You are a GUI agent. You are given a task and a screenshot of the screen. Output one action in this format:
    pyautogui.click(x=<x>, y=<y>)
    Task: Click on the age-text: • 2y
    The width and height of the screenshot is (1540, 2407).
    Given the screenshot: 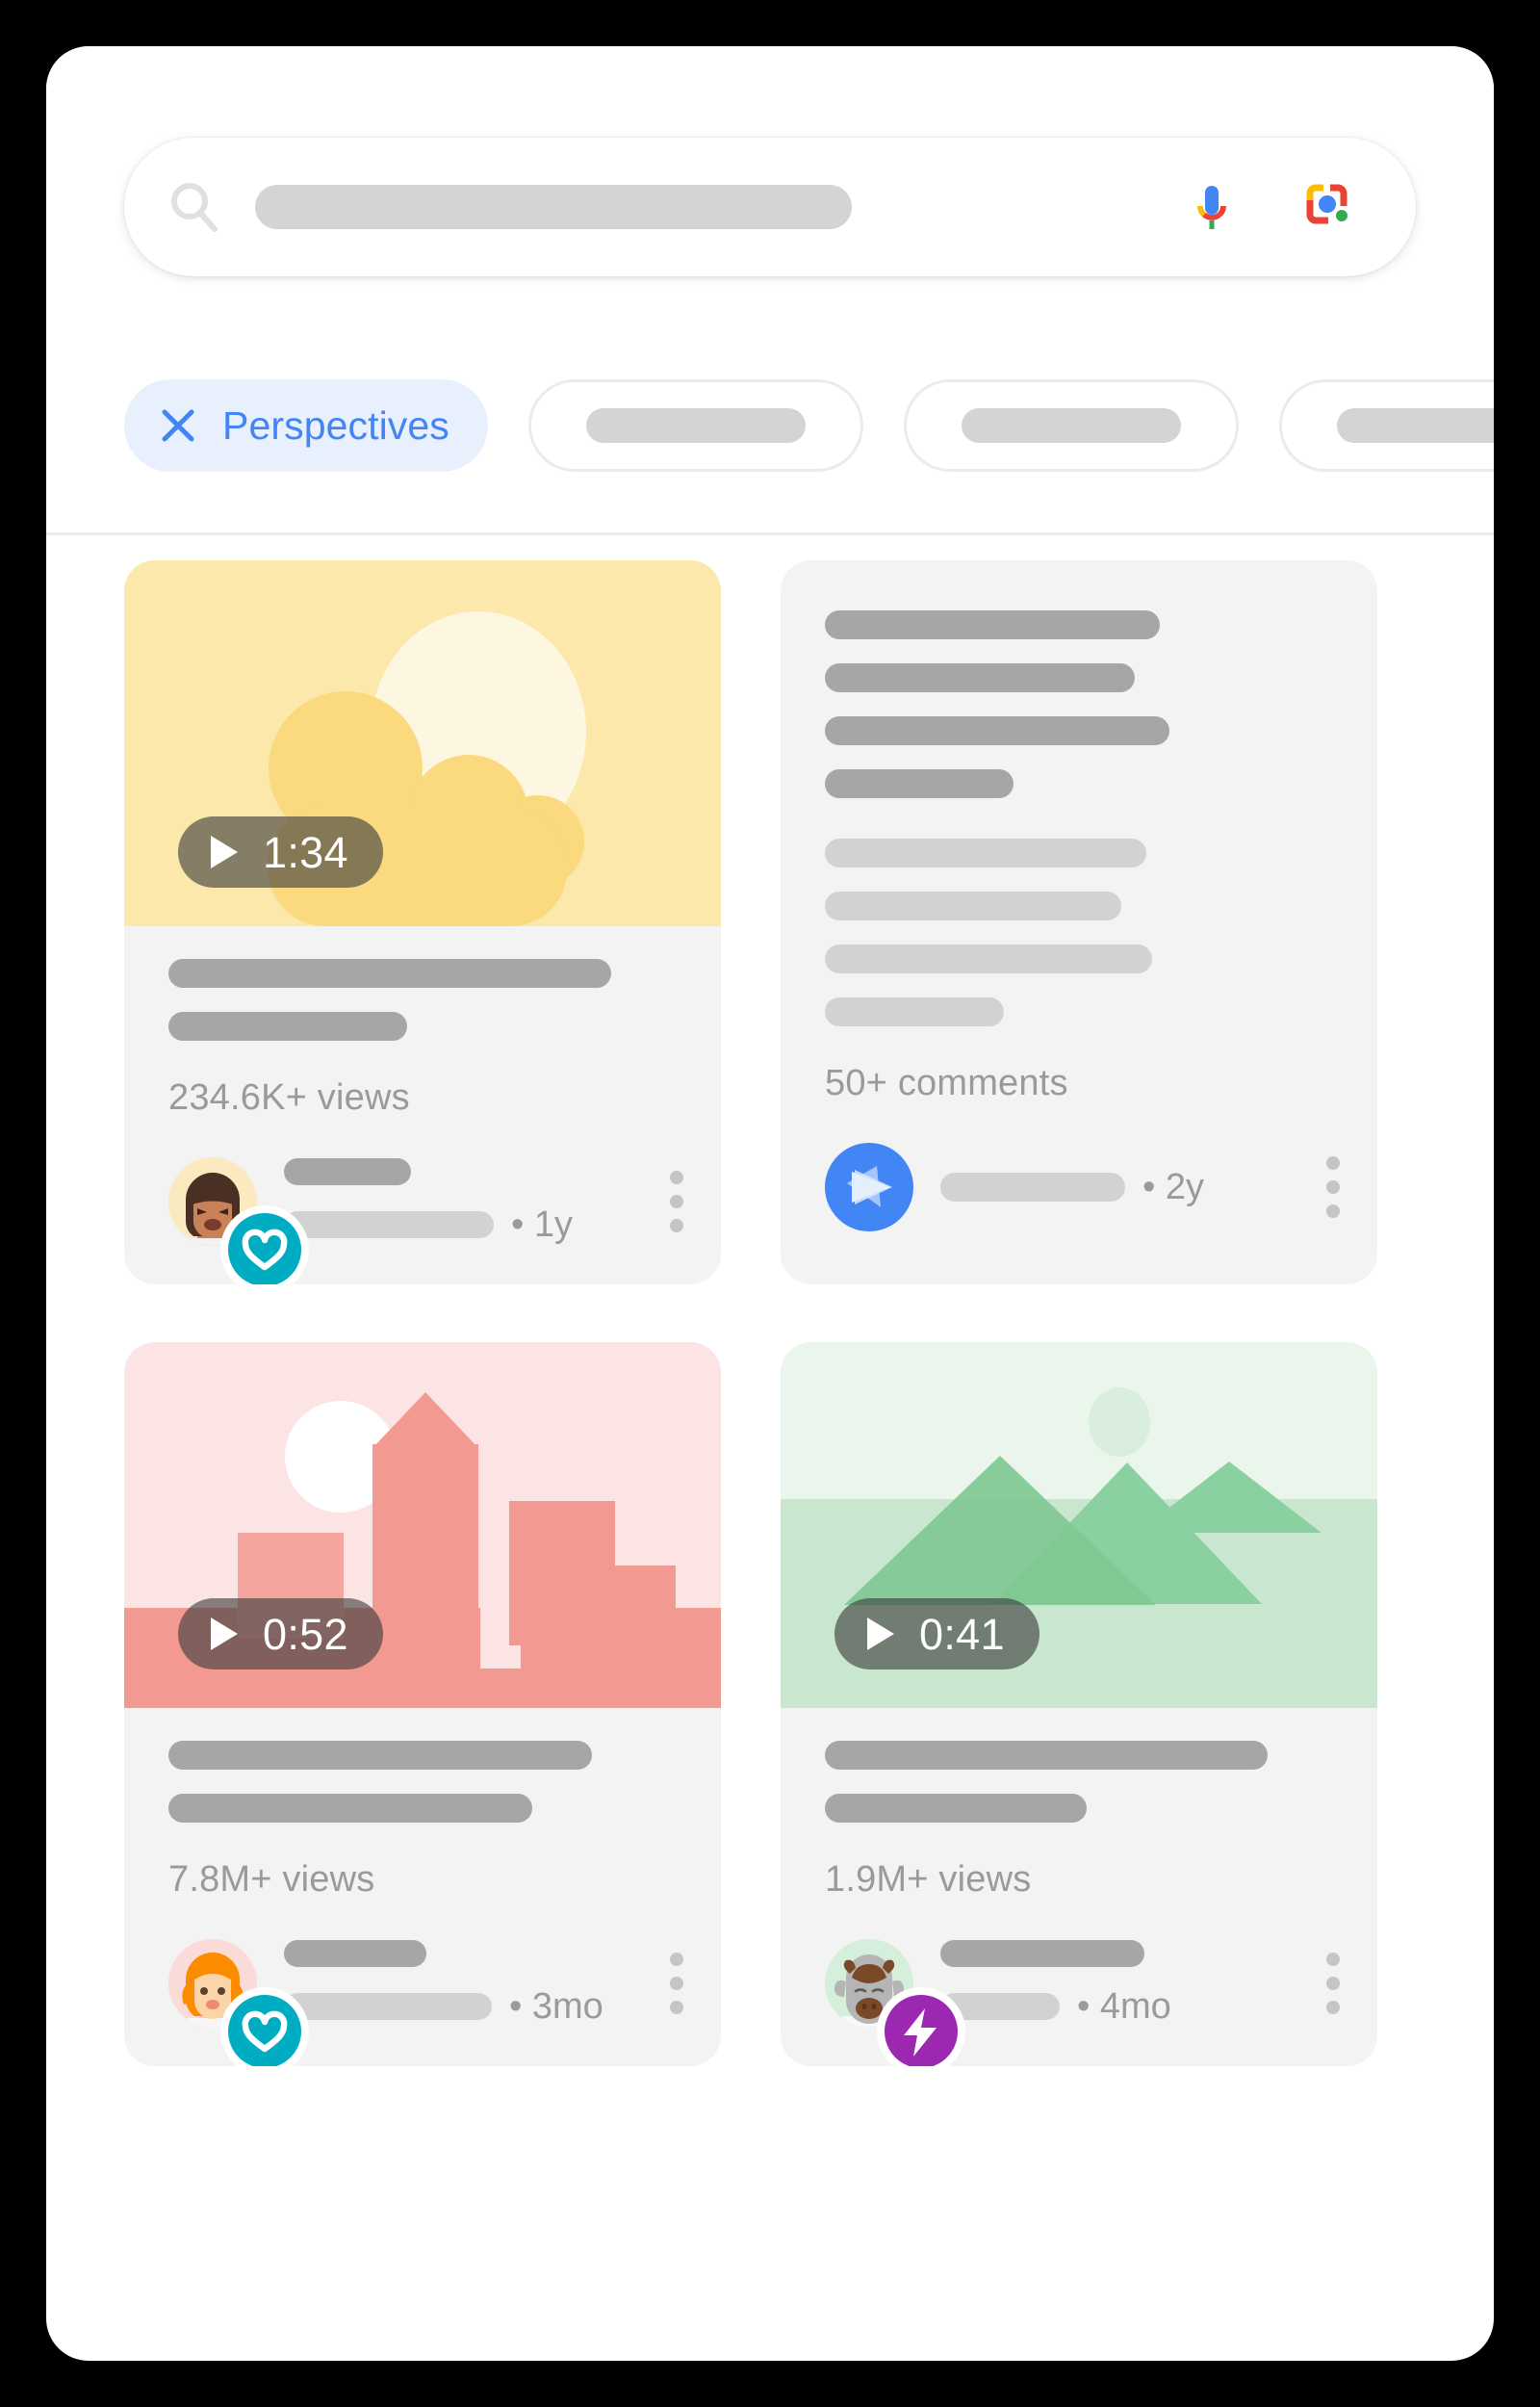 What is the action you would take?
    pyautogui.click(x=1173, y=1186)
    